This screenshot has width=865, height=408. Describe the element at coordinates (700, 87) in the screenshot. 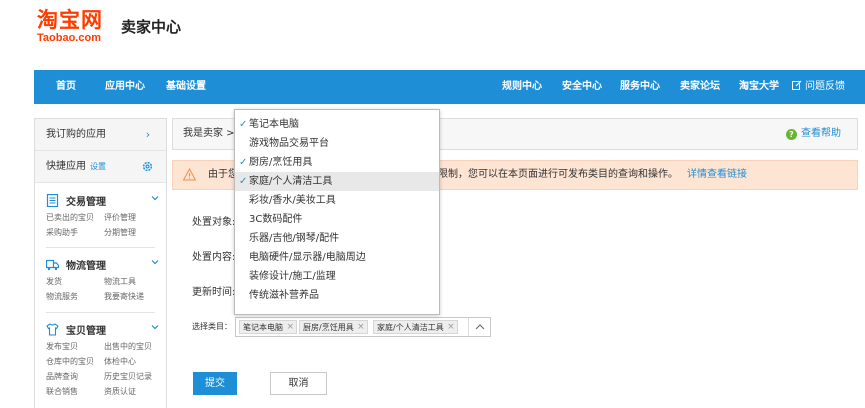

I see `nav-seller-forum: 卖家论坛` at that location.